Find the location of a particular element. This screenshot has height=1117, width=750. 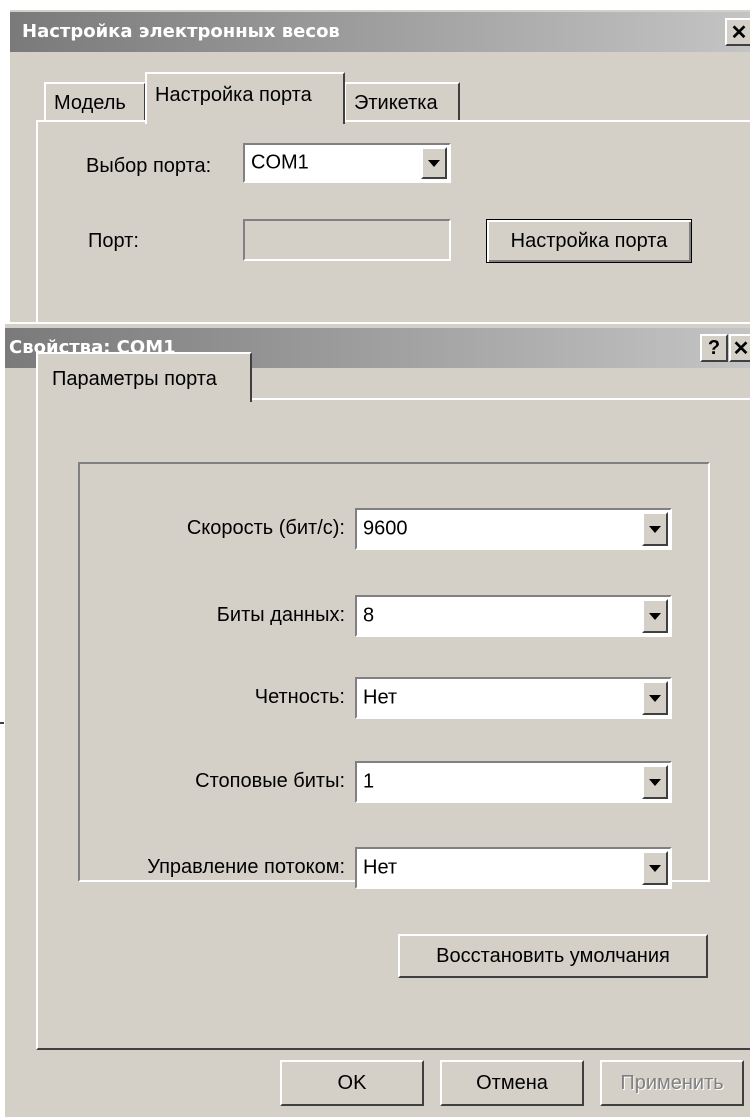

tab-model: Модель is located at coordinates (95, 101).